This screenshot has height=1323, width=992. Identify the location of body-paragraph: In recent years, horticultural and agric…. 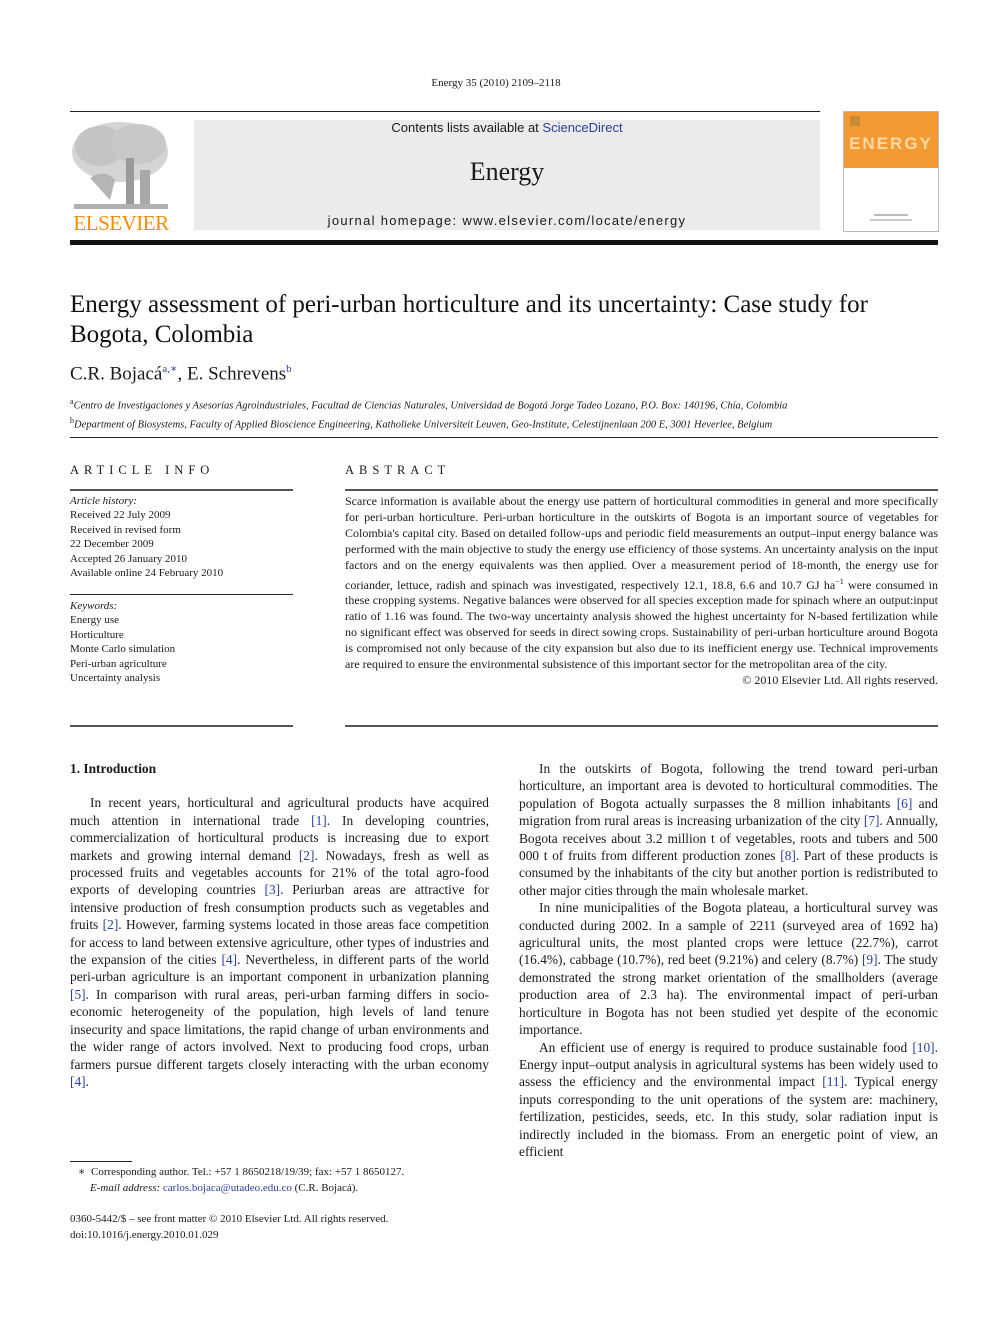
(279, 942).